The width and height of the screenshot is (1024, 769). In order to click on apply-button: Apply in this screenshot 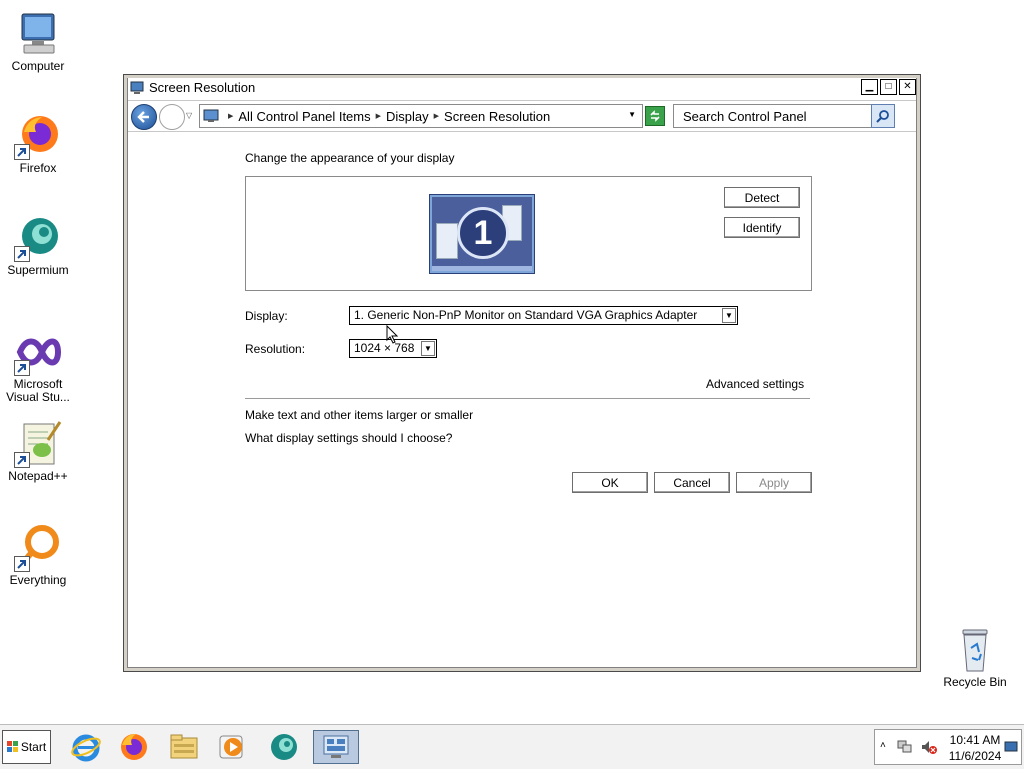, I will do `click(774, 482)`.